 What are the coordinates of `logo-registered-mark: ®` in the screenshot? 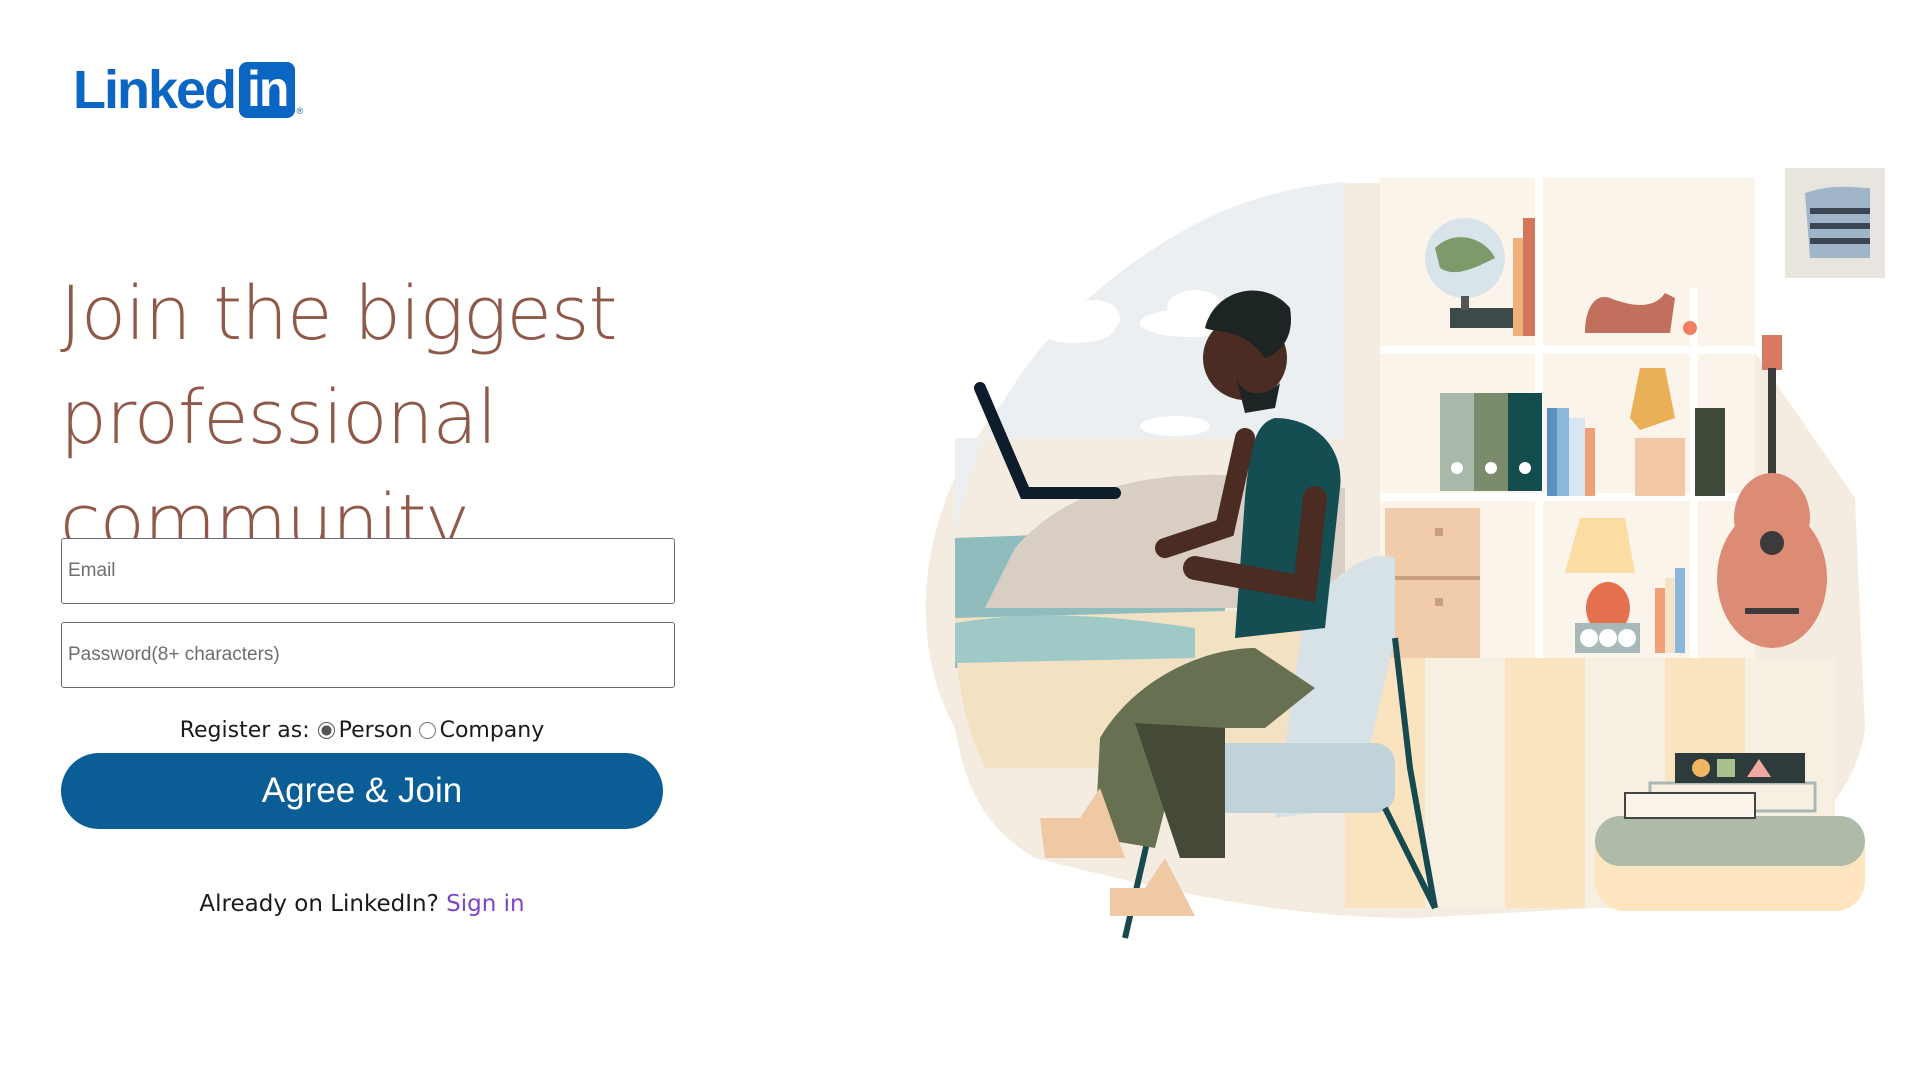 It's located at (300, 111).